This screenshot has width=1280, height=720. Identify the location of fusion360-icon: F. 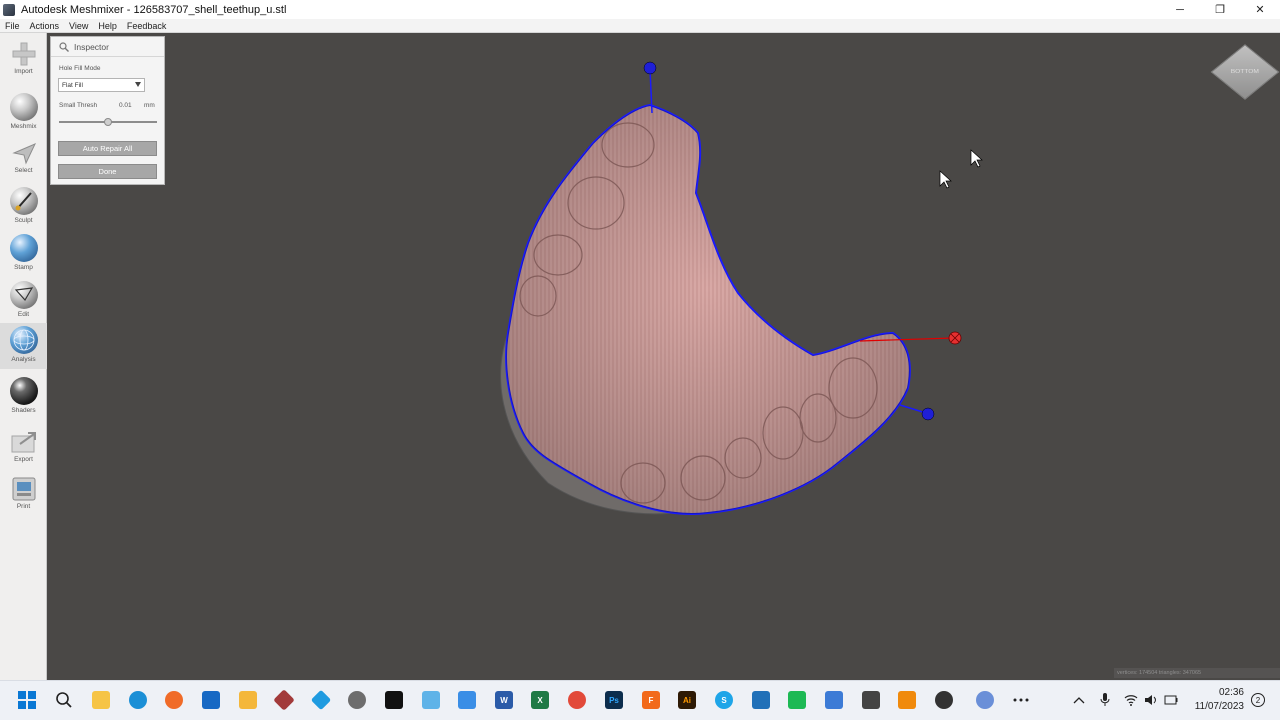
(651, 700).